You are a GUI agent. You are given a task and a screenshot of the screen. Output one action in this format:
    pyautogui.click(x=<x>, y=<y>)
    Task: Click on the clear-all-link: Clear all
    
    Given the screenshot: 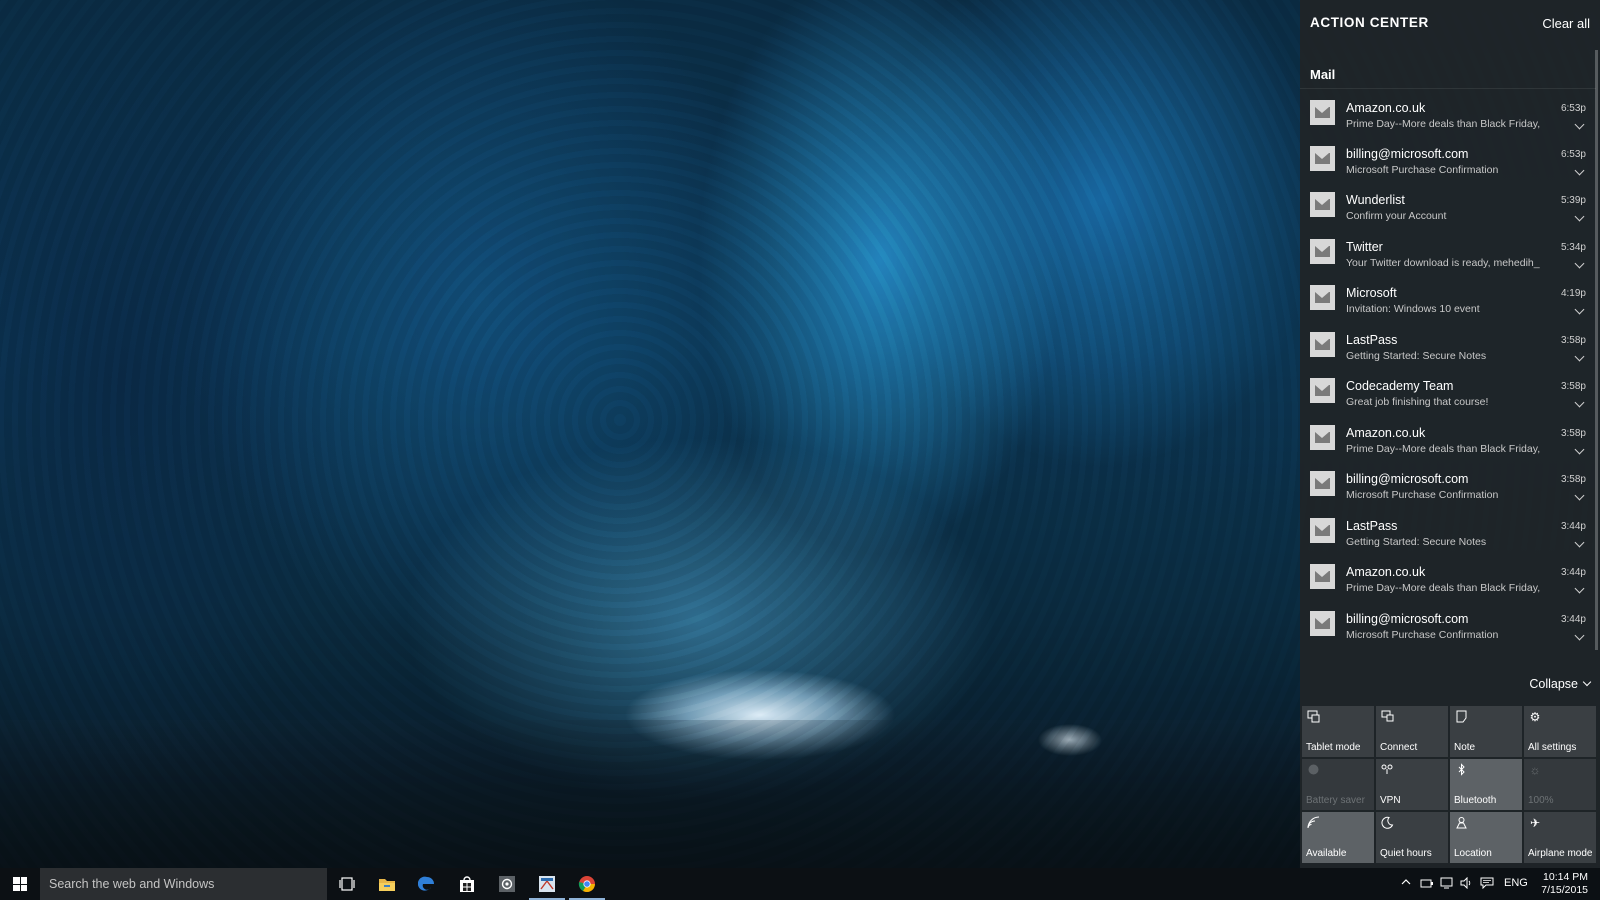 What is the action you would take?
    pyautogui.click(x=1566, y=23)
    